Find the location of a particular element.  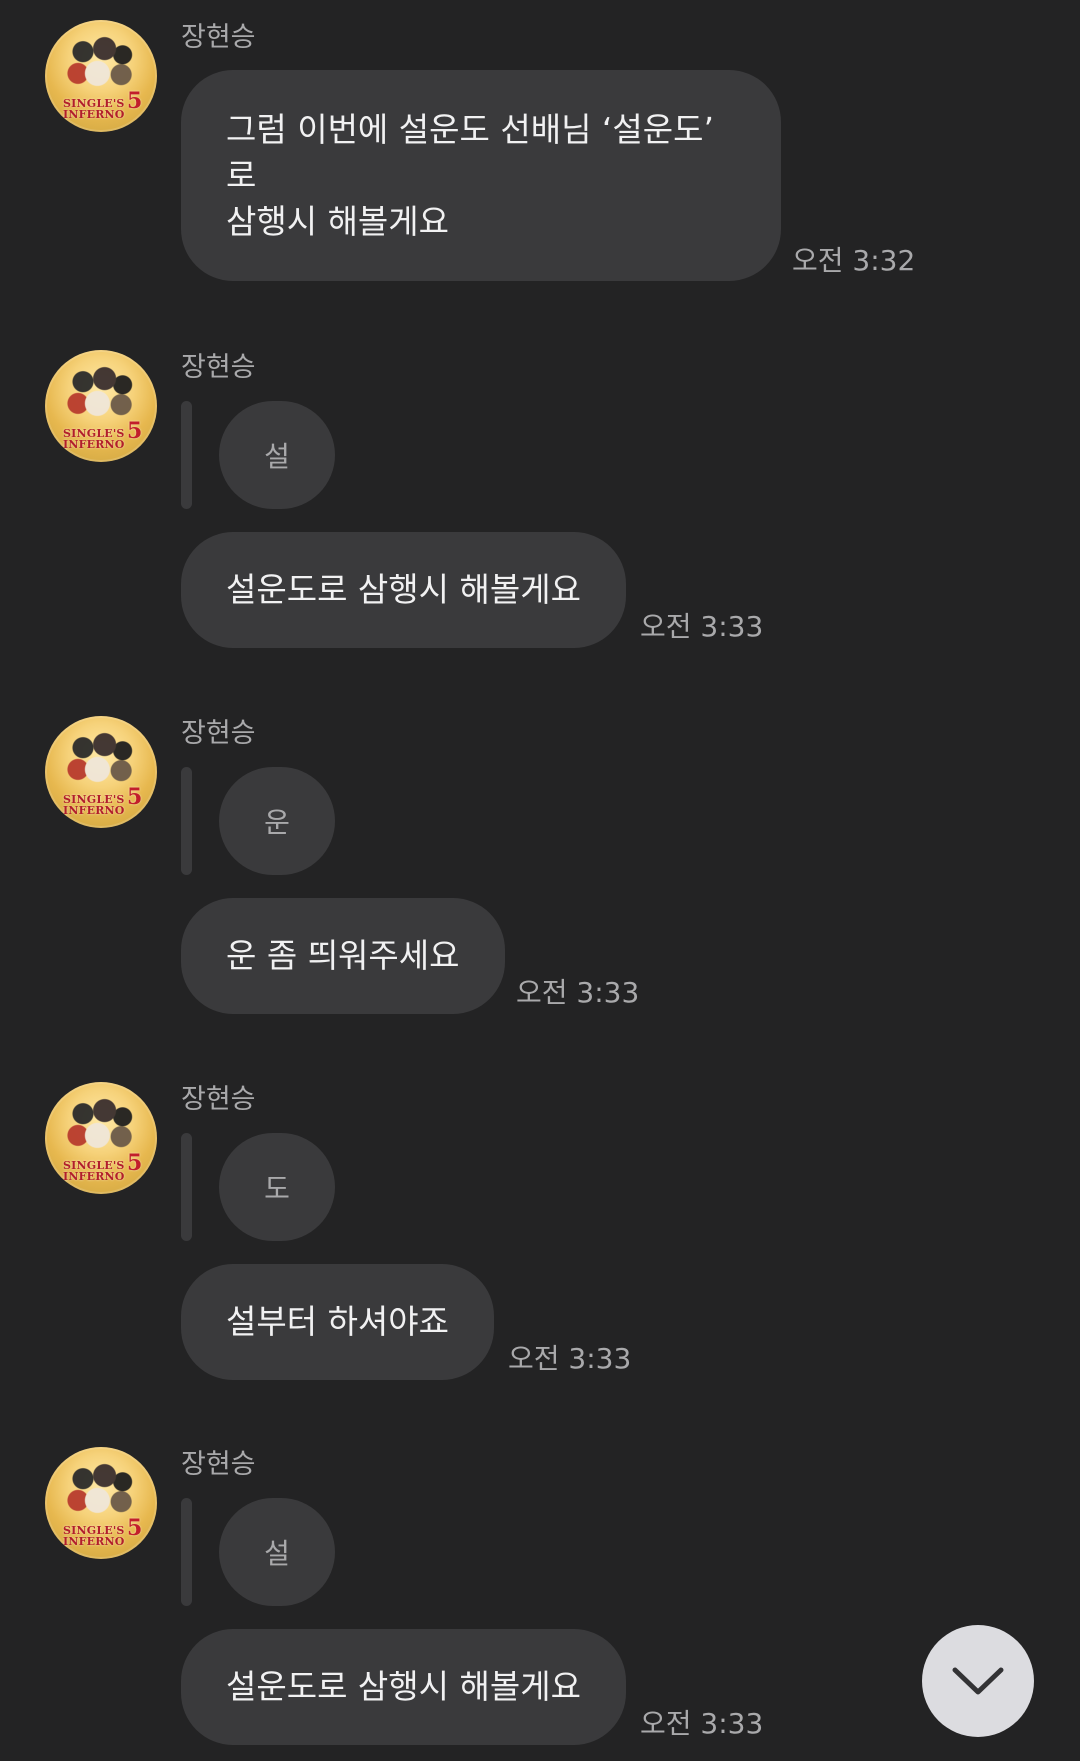

reply-quote: 도 is located at coordinates (277, 1187).